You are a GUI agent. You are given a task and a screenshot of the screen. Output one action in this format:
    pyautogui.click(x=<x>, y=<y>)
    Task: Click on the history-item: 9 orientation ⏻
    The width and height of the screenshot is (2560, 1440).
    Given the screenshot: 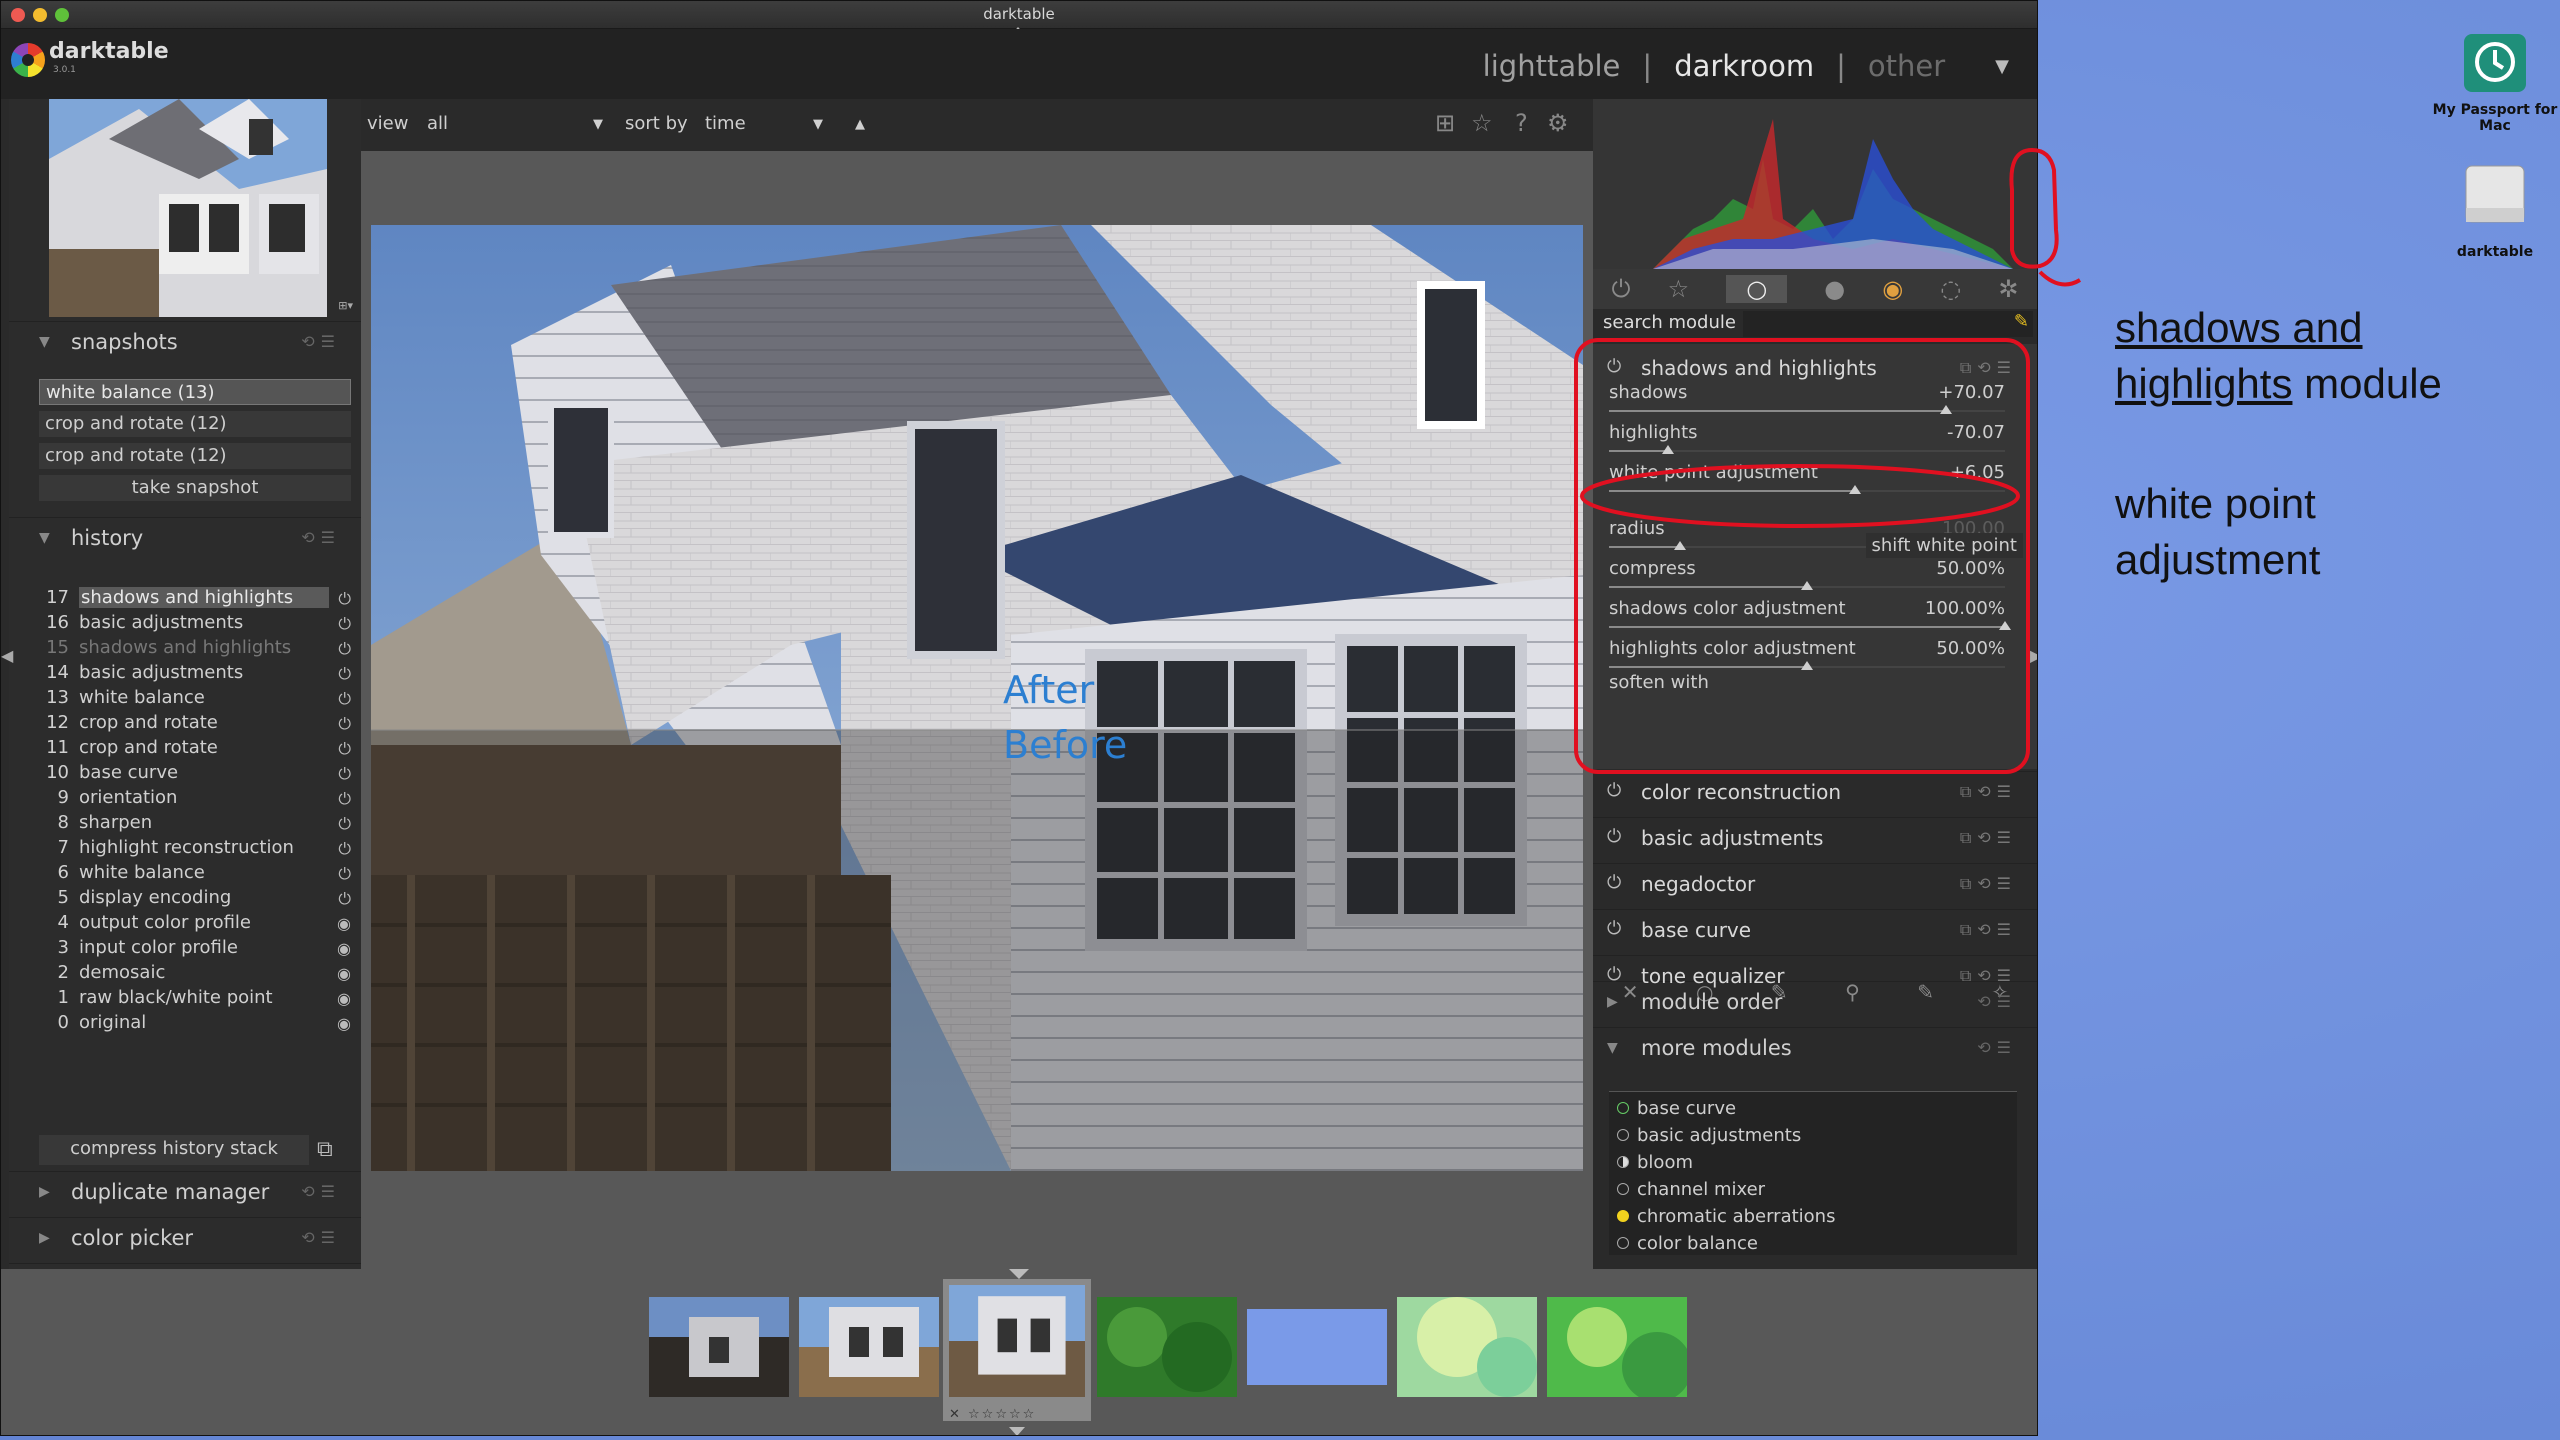 What is the action you would take?
    pyautogui.click(x=199, y=799)
    